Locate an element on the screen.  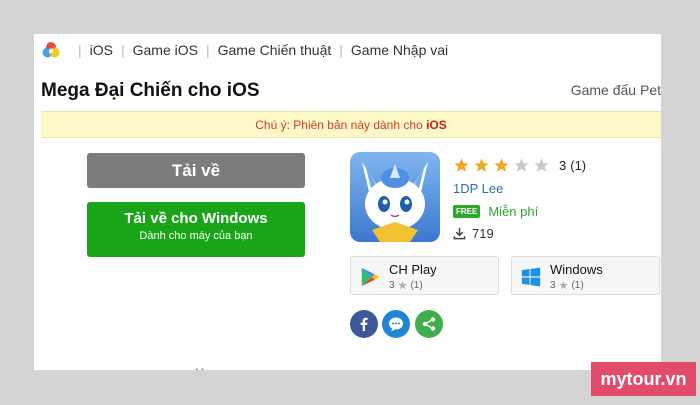
download-windows-button: Tải về cho Windows Dành cho máy của bạn is located at coordinates (196, 229).